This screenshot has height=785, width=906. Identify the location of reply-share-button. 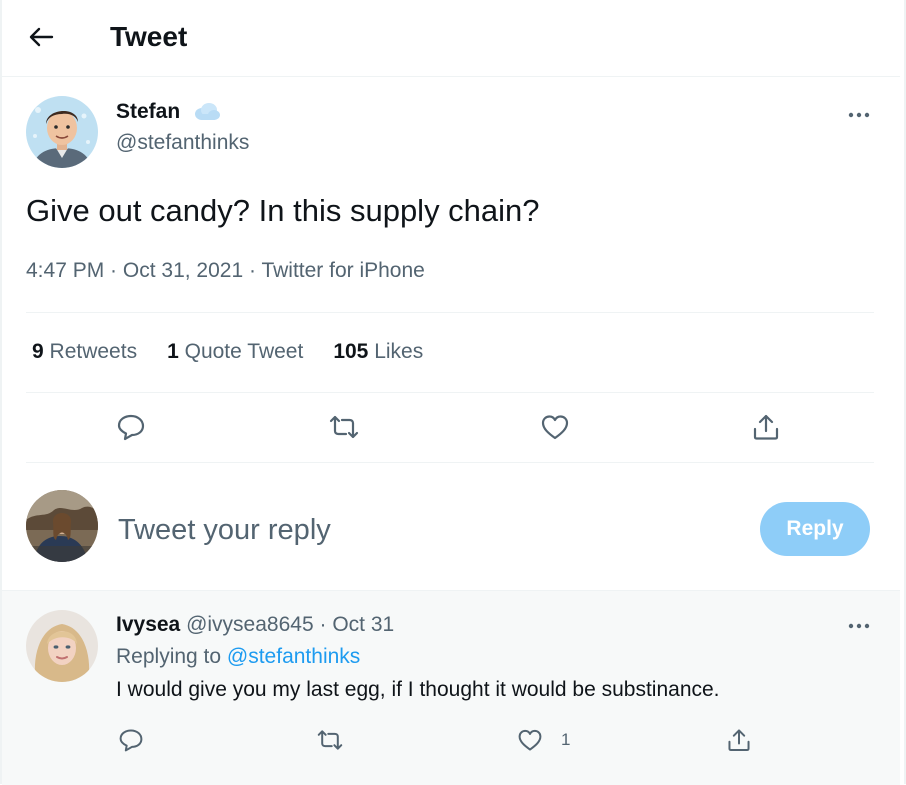
(739, 740).